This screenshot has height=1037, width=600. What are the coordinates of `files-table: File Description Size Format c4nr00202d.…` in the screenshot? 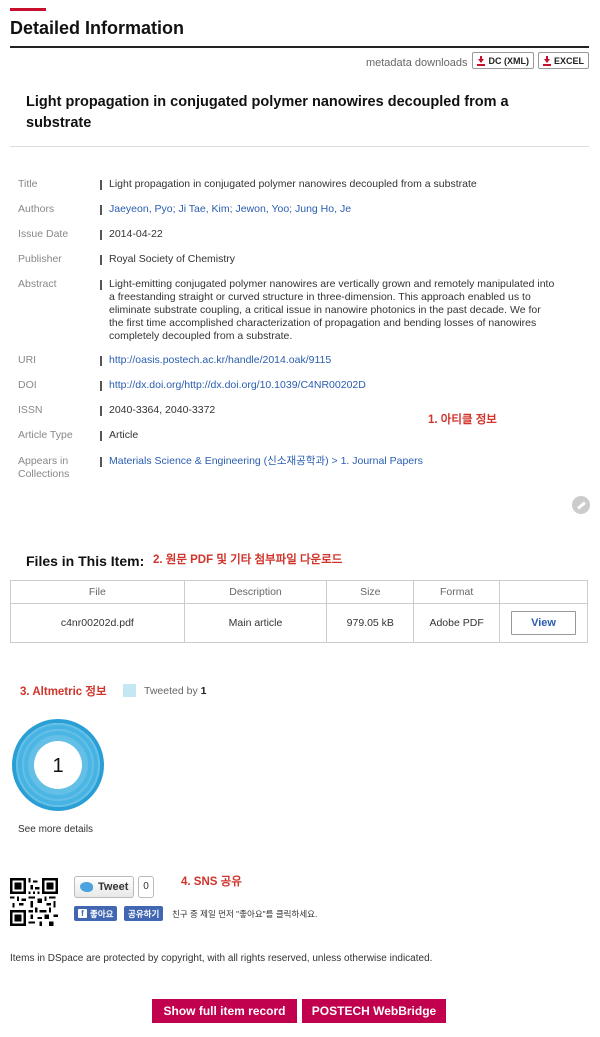 It's located at (299, 611).